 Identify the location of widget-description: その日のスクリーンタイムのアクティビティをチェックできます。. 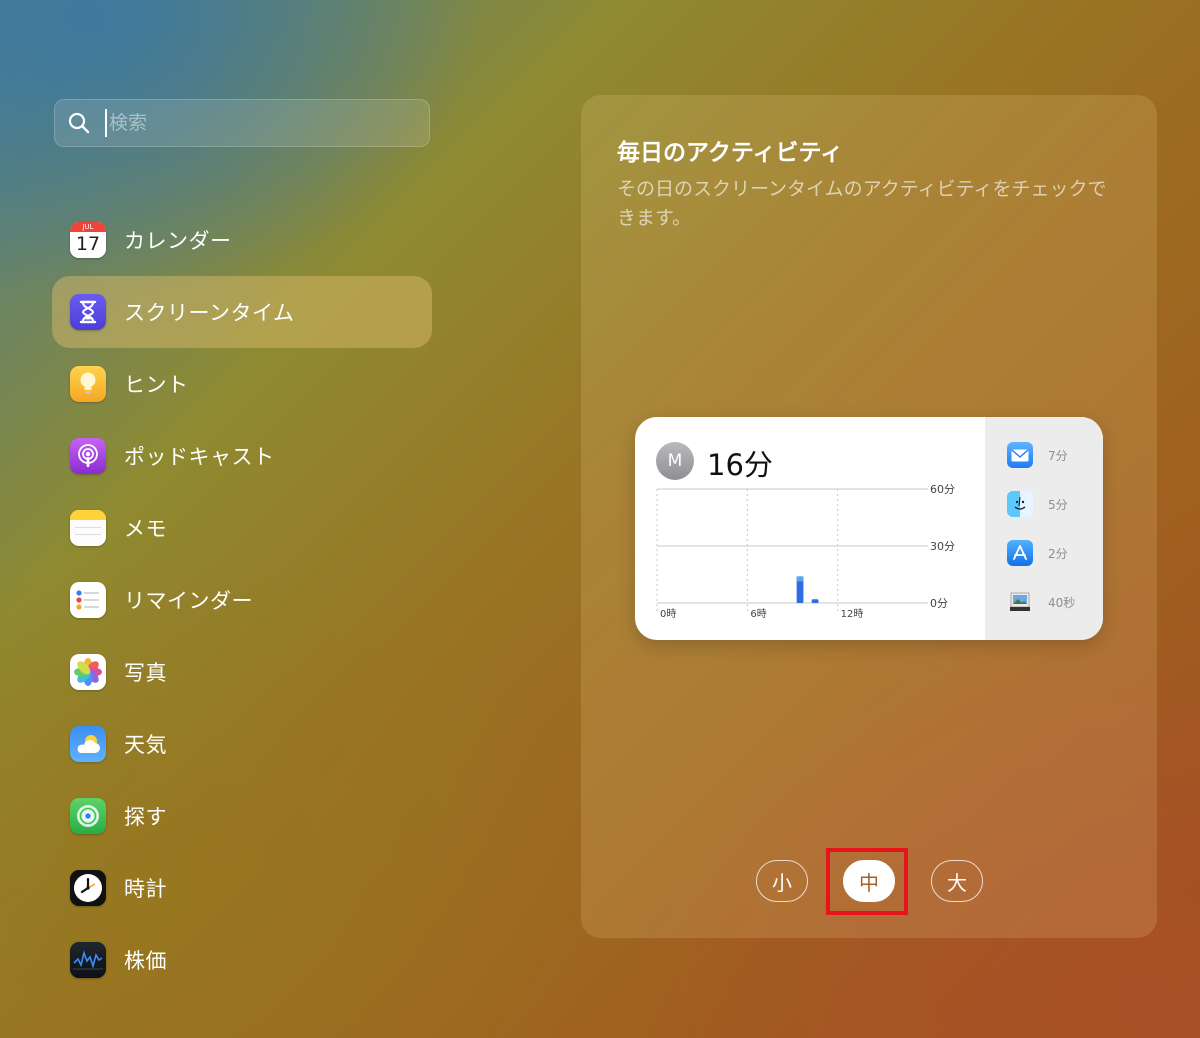
(862, 203).